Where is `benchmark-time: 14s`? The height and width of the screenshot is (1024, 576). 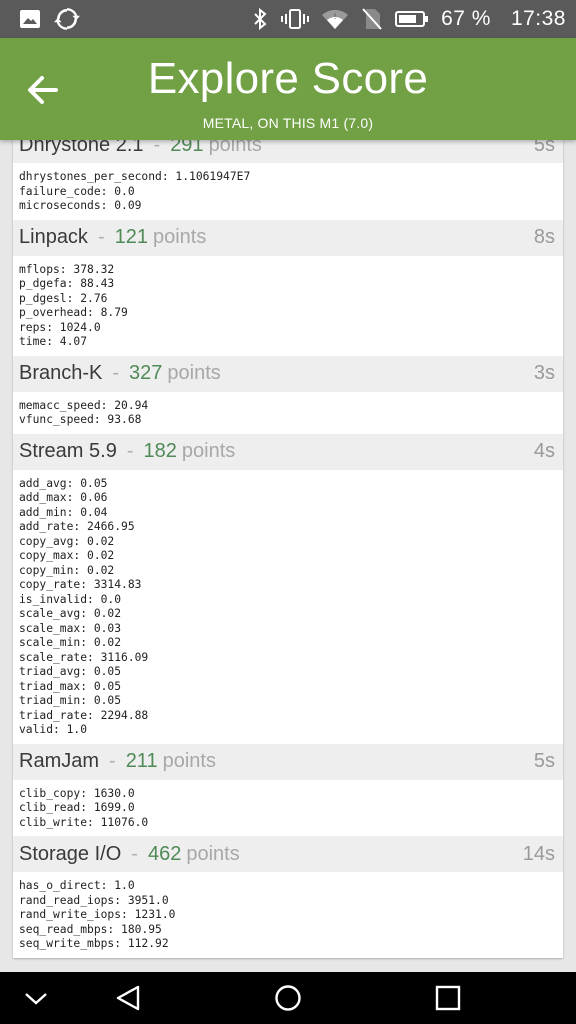 benchmark-time: 14s is located at coordinates (538, 853).